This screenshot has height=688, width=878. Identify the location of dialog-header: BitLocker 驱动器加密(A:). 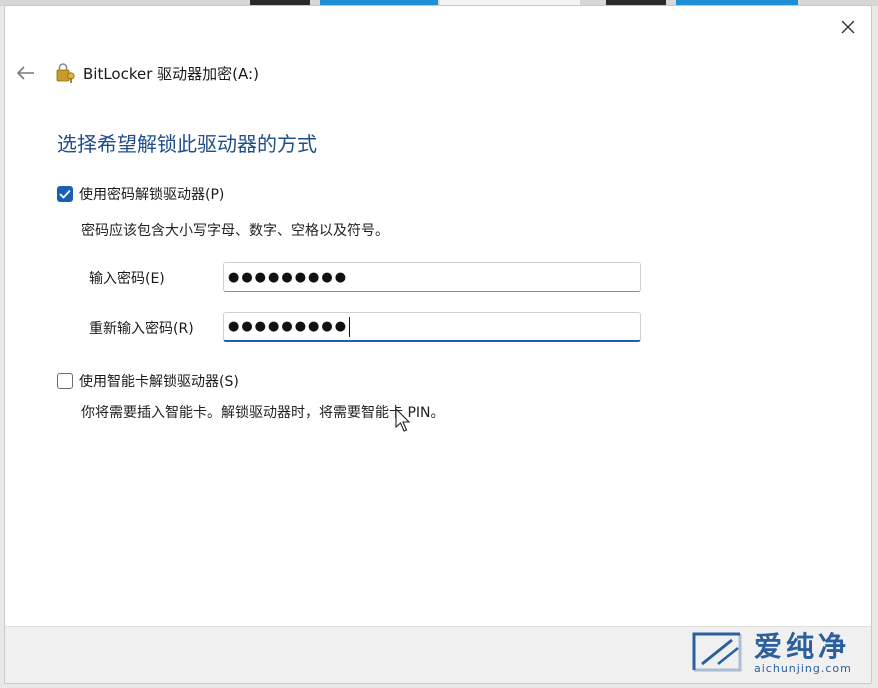
(136, 73).